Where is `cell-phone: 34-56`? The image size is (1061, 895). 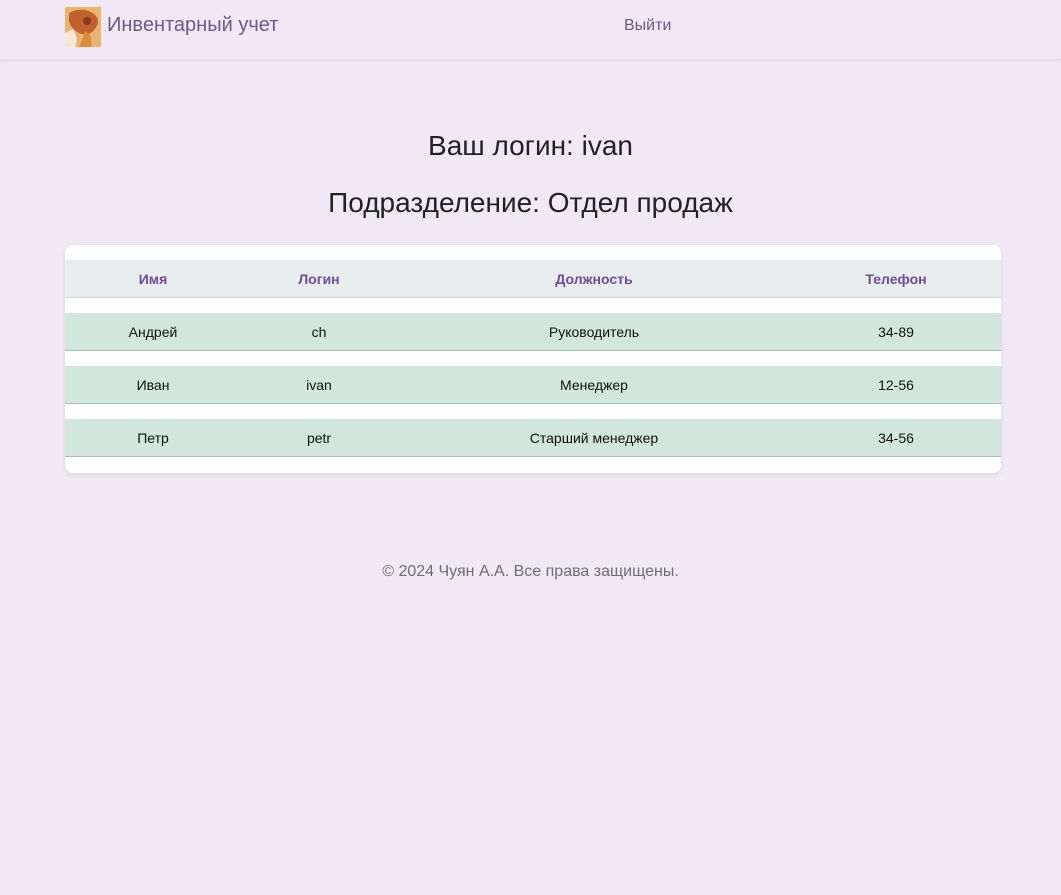
cell-phone: 34-56 is located at coordinates (896, 438).